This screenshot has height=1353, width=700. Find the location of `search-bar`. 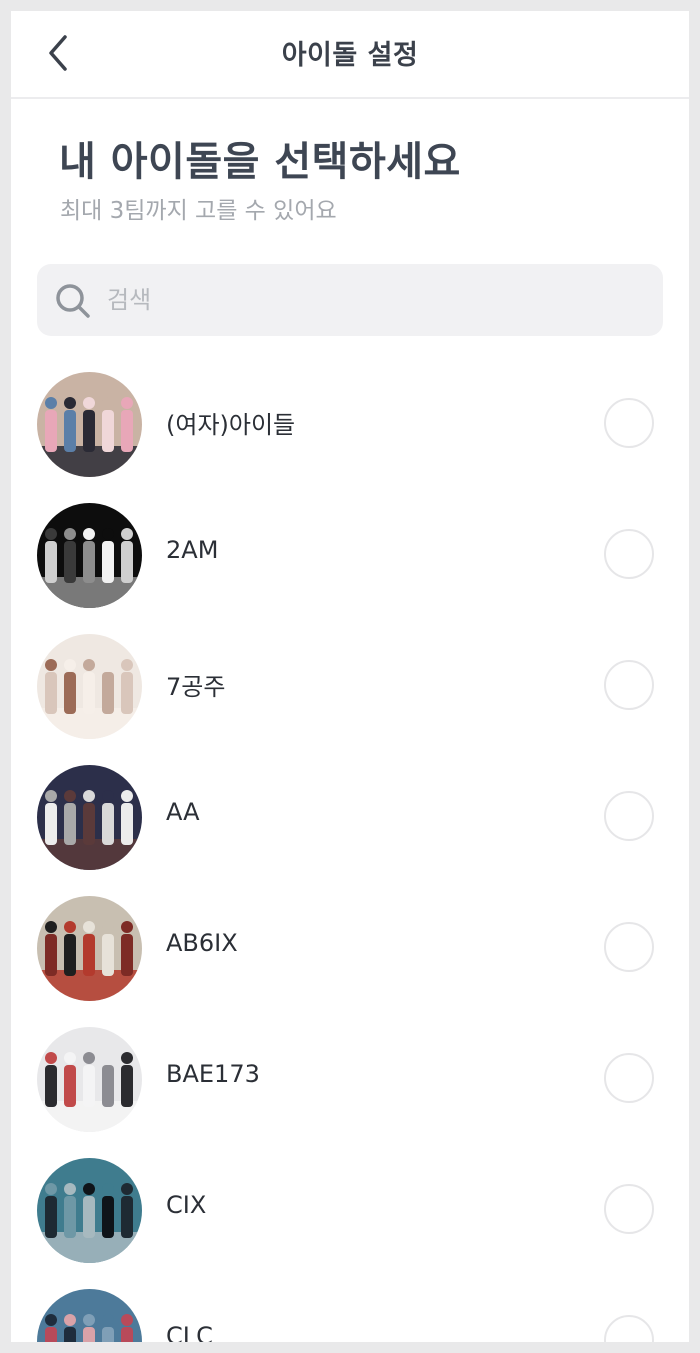

search-bar is located at coordinates (350, 300).